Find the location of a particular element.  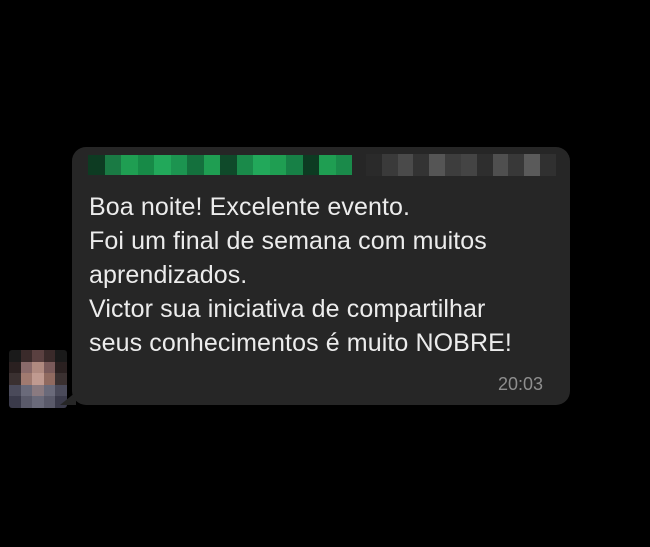

sender-name-redacted is located at coordinates (220, 165).